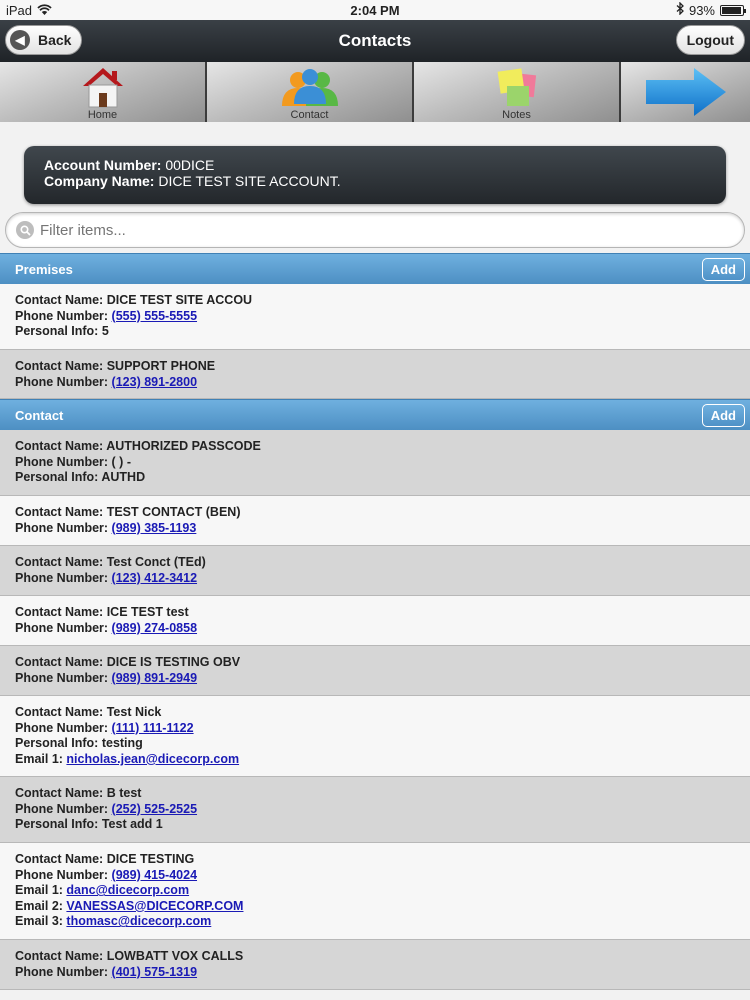  What do you see at coordinates (516, 87) in the screenshot?
I see `notes-icon` at bounding box center [516, 87].